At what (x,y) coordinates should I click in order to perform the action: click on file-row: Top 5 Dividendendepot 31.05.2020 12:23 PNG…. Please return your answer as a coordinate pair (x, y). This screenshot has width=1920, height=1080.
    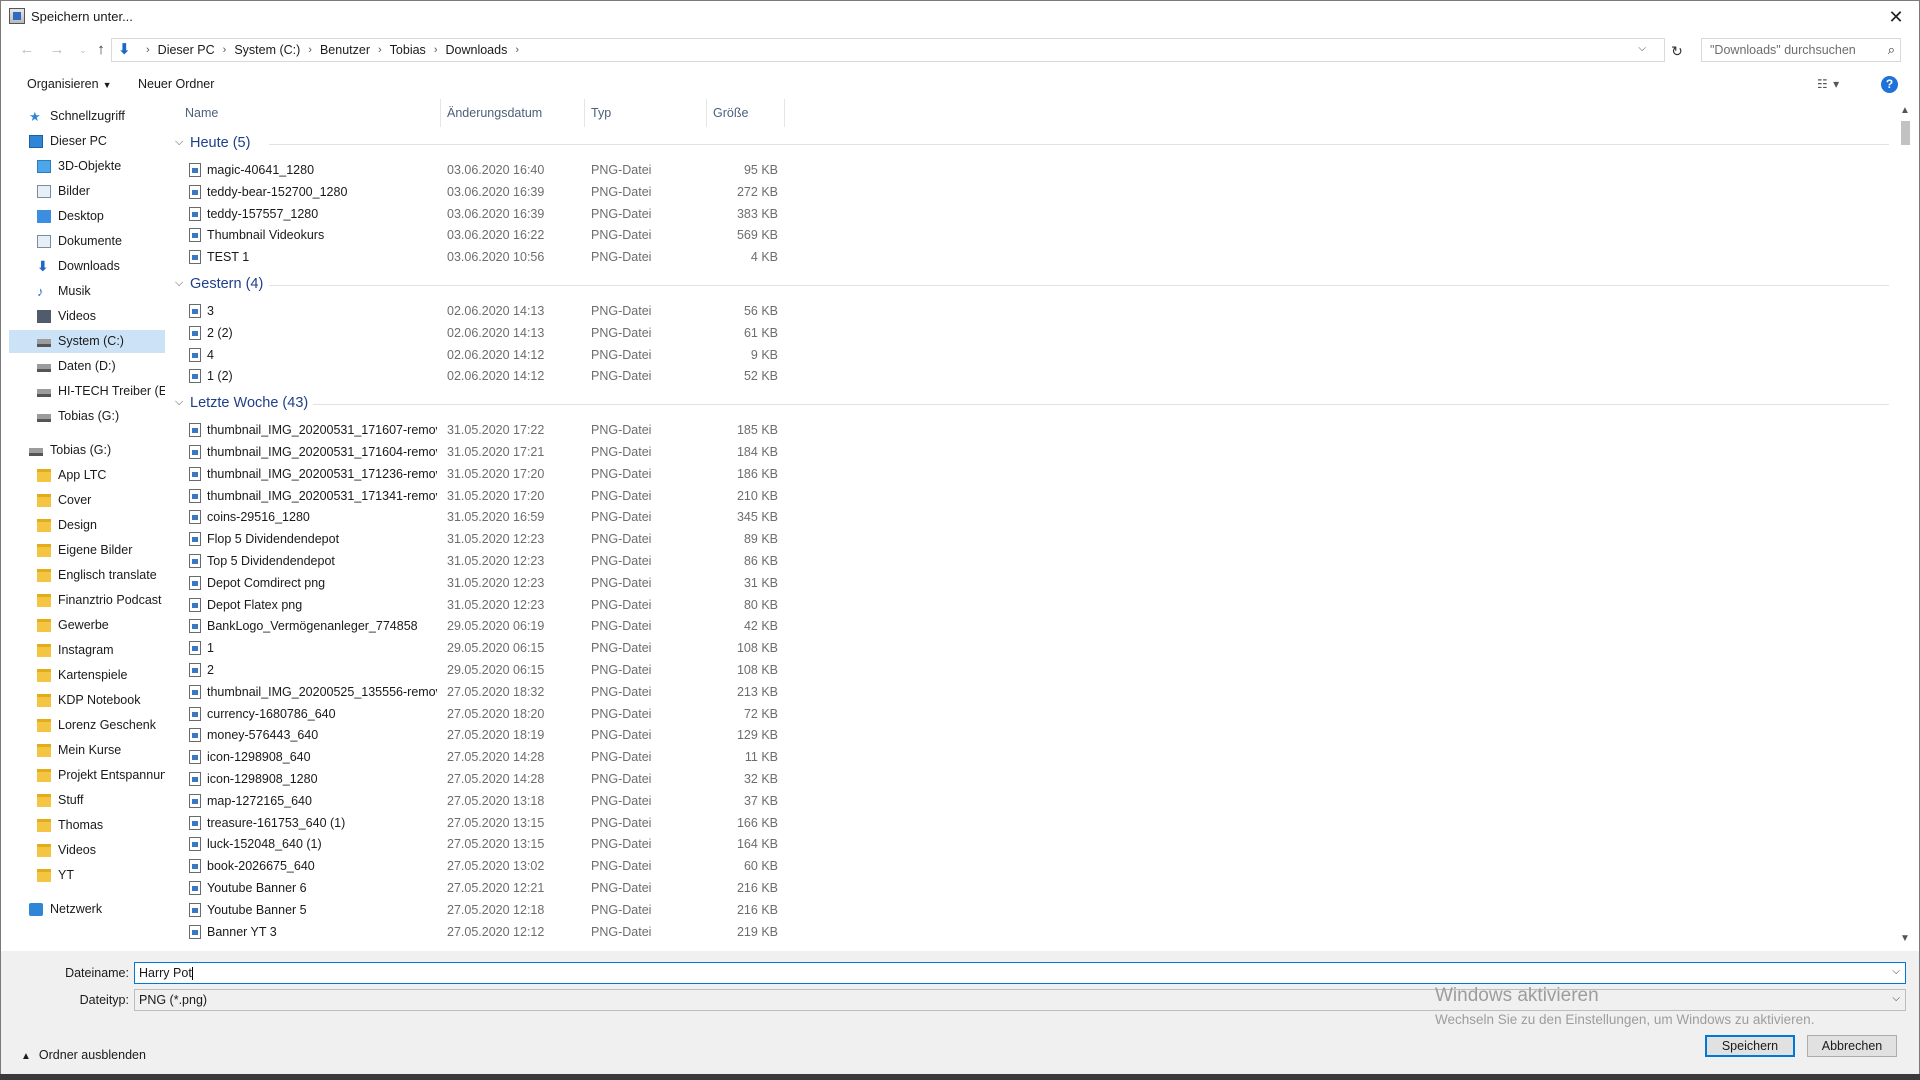
    Looking at the image, I should click on (483, 561).